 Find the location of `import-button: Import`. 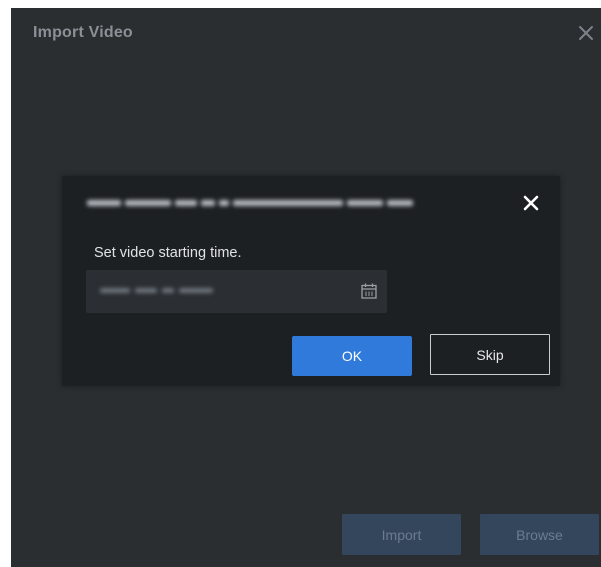

import-button: Import is located at coordinates (401, 534).